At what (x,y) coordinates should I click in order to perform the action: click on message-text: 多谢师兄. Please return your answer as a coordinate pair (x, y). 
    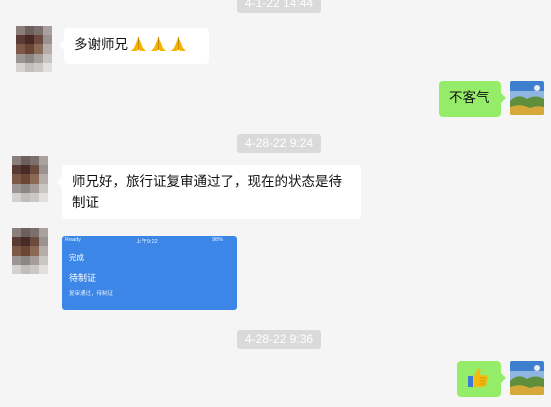
    Looking at the image, I should click on (101, 45).